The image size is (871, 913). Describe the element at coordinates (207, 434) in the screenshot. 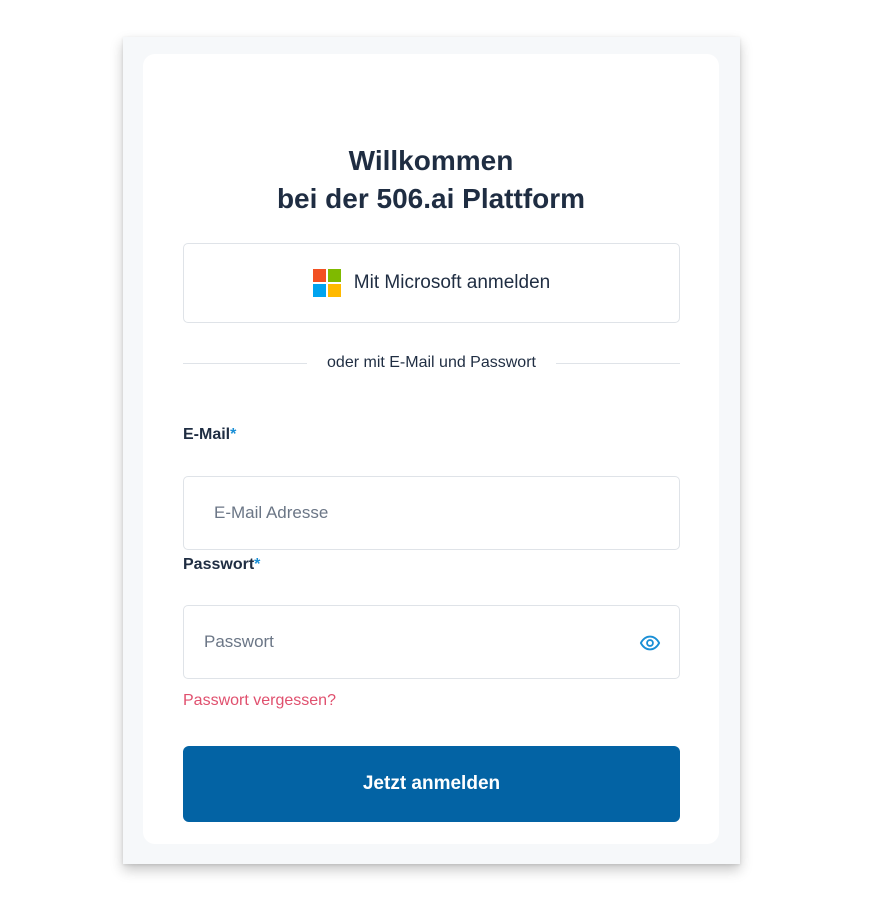

I see `email-label-text: E-Mail` at that location.